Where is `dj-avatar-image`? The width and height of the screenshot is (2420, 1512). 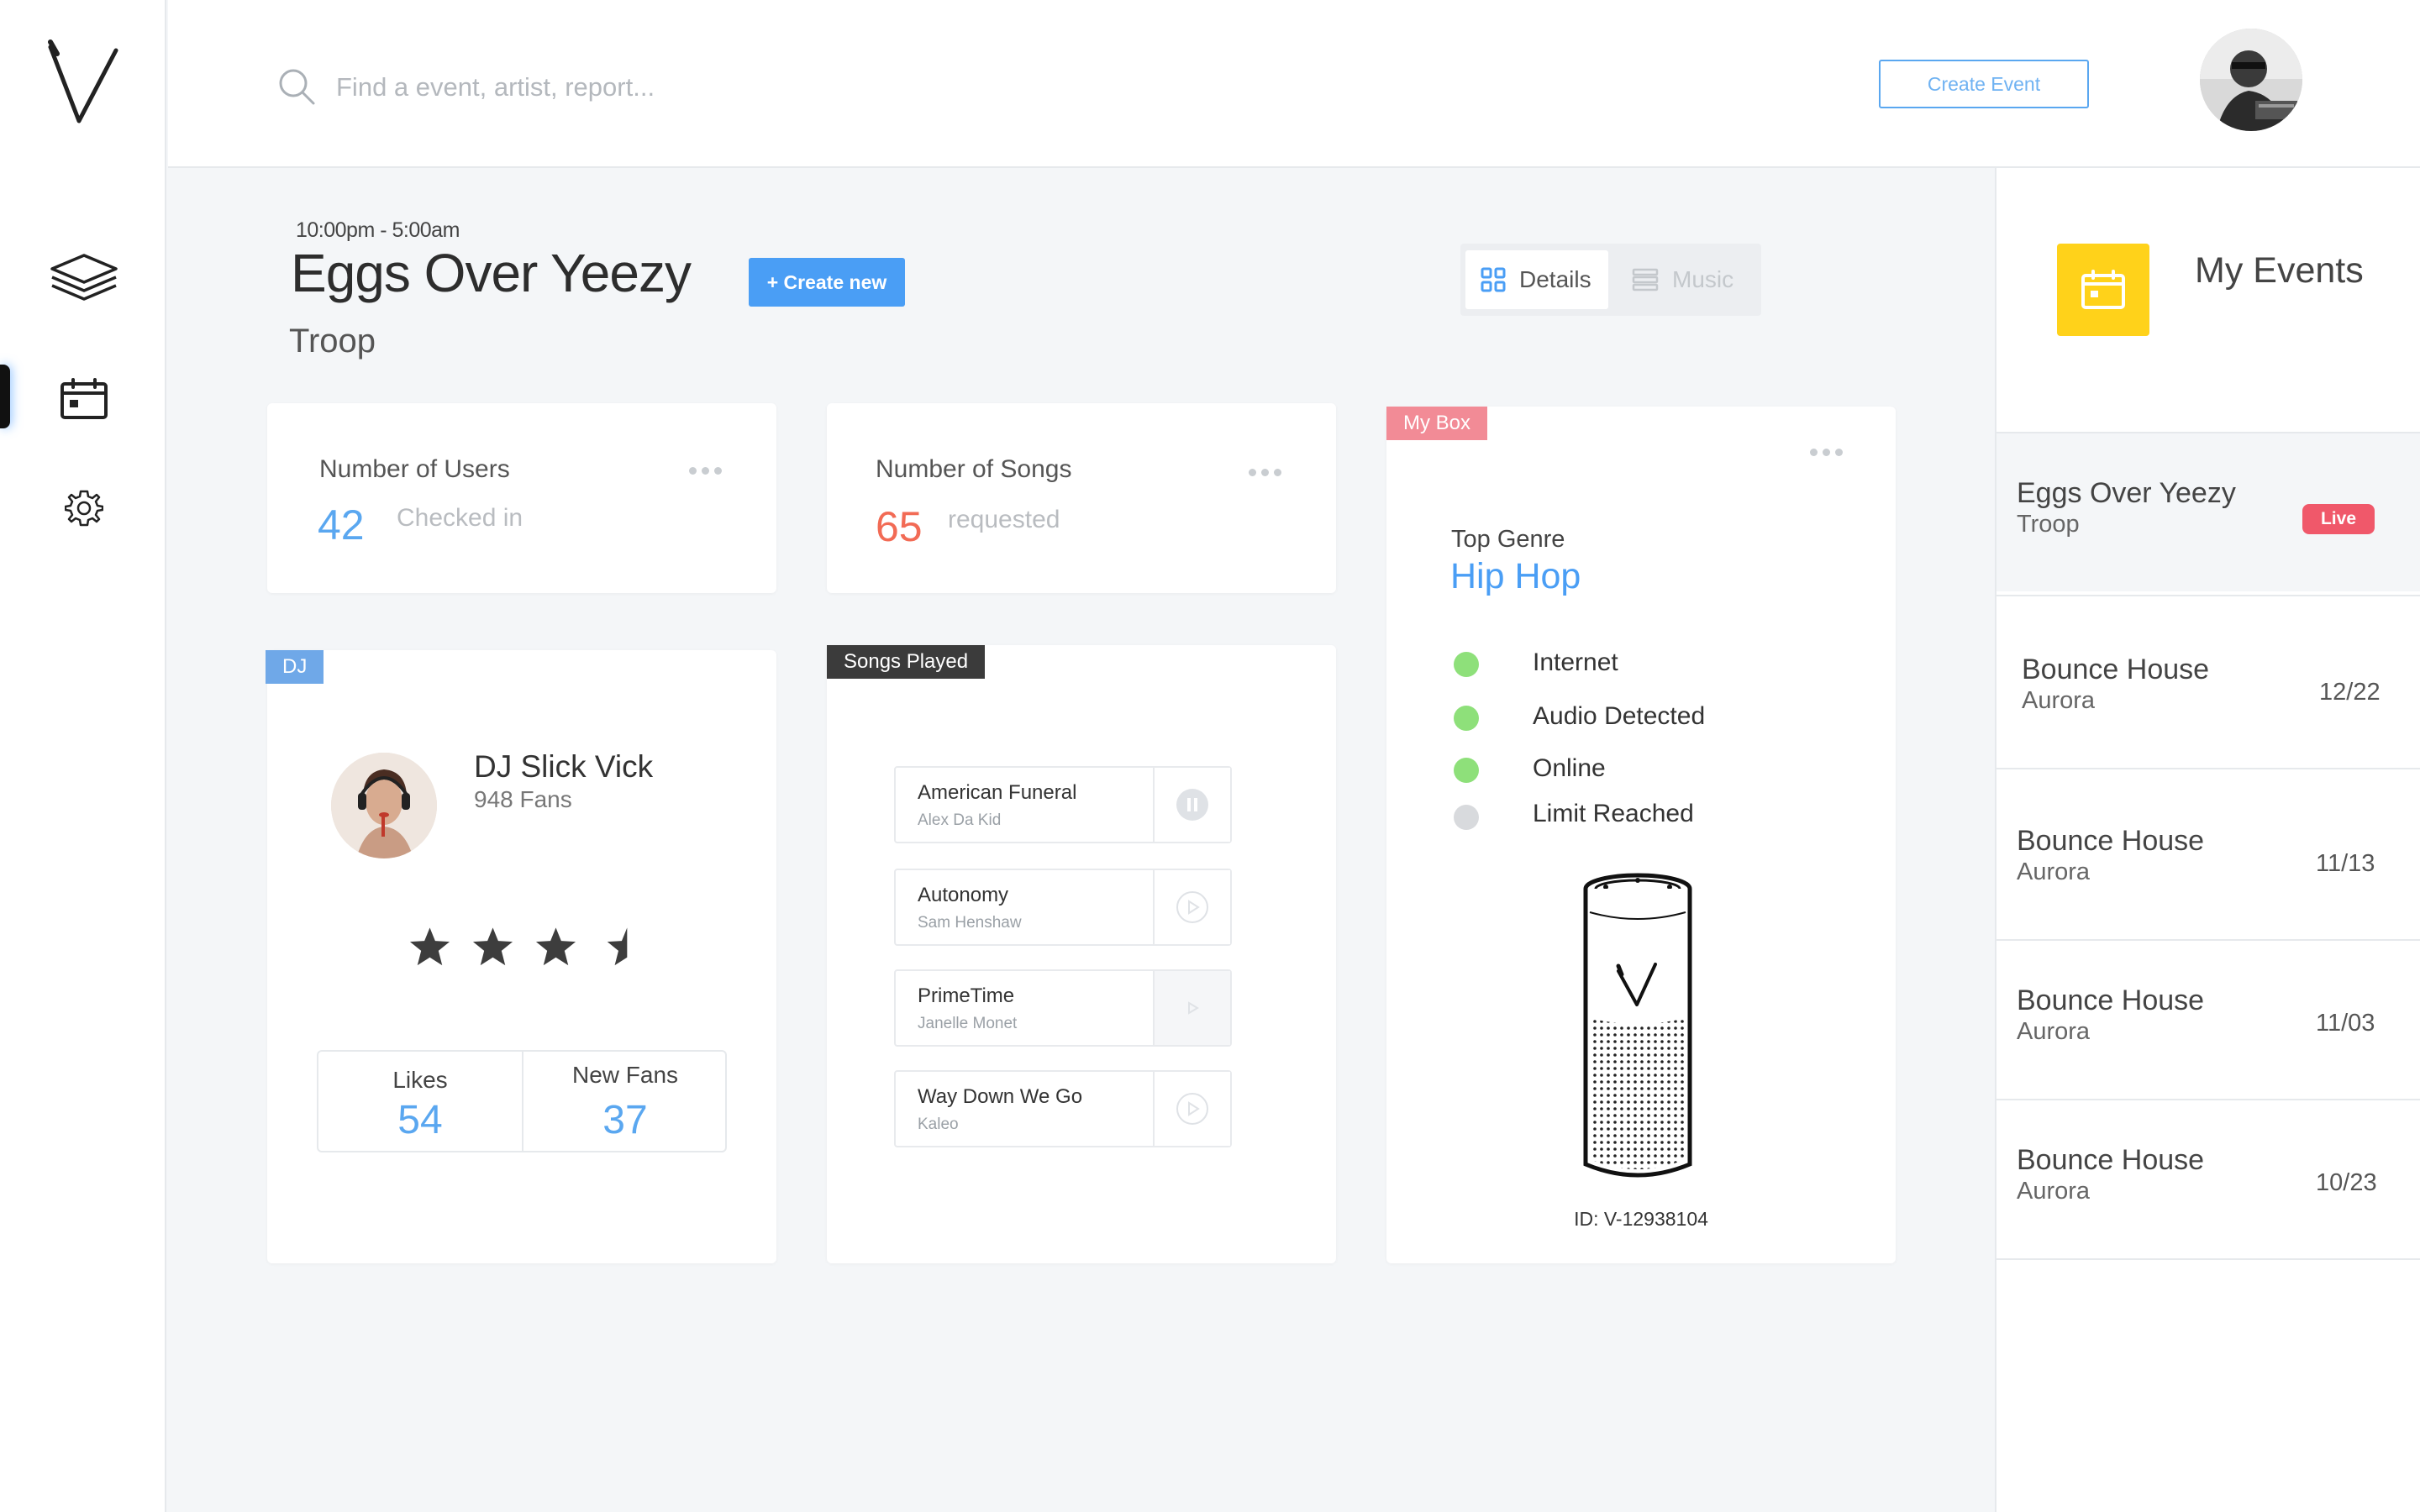
dj-avatar-image is located at coordinates (384, 805).